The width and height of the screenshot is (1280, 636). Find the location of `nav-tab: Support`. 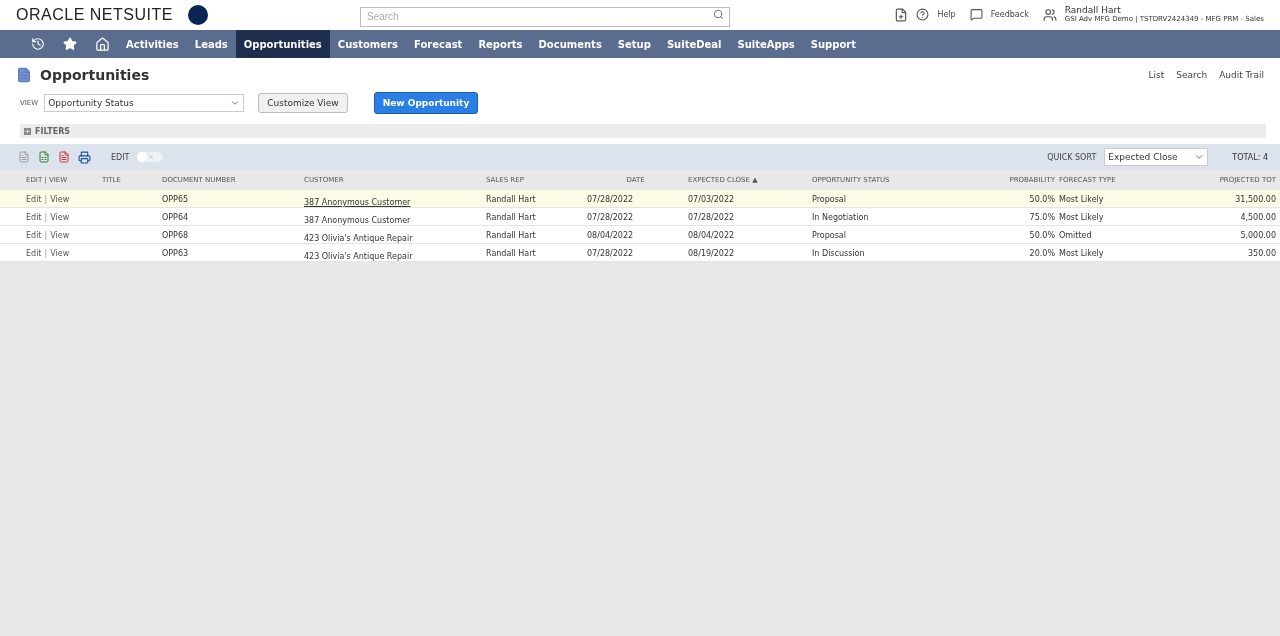

nav-tab: Support is located at coordinates (833, 44).